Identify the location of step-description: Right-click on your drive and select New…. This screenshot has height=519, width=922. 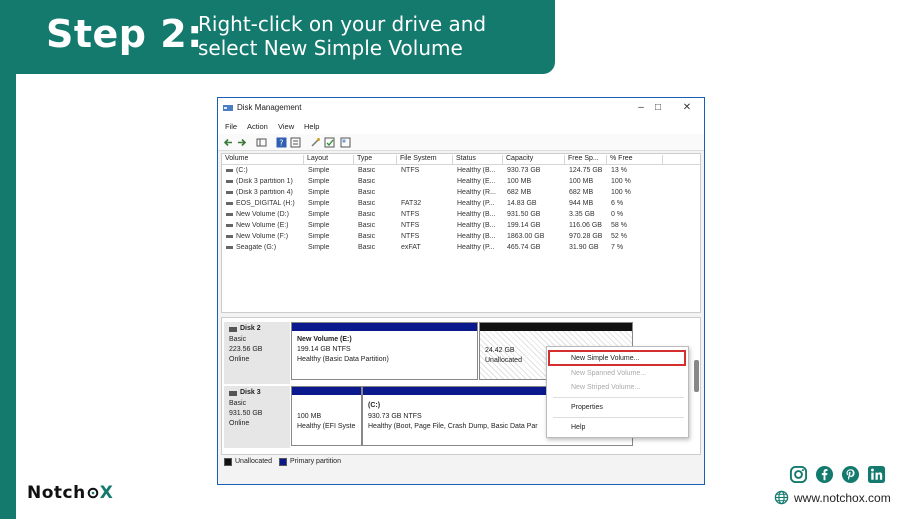
(342, 36).